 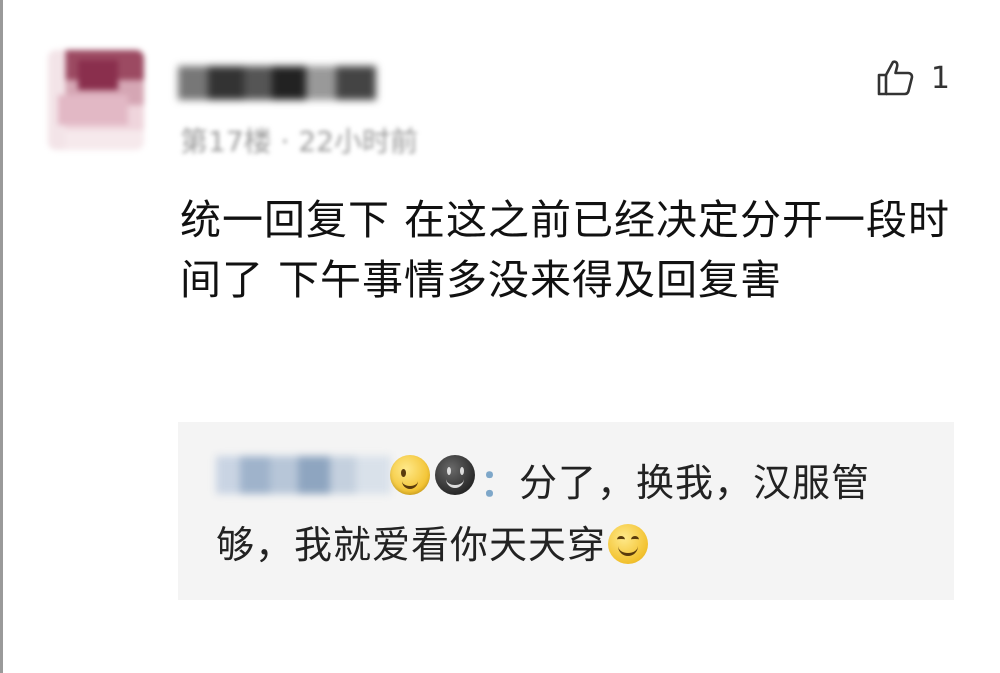 What do you see at coordinates (1, 336) in the screenshot?
I see `page-edge` at bounding box center [1, 336].